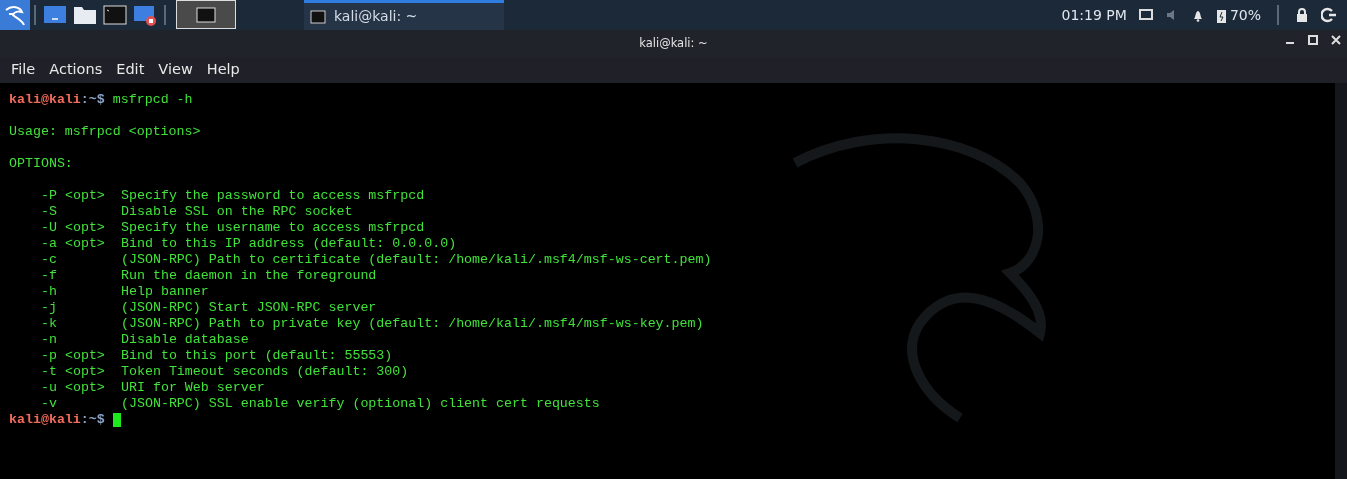 The image size is (1347, 479). I want to click on option-description: Disable SSL on the RPC socket, so click(237, 212).